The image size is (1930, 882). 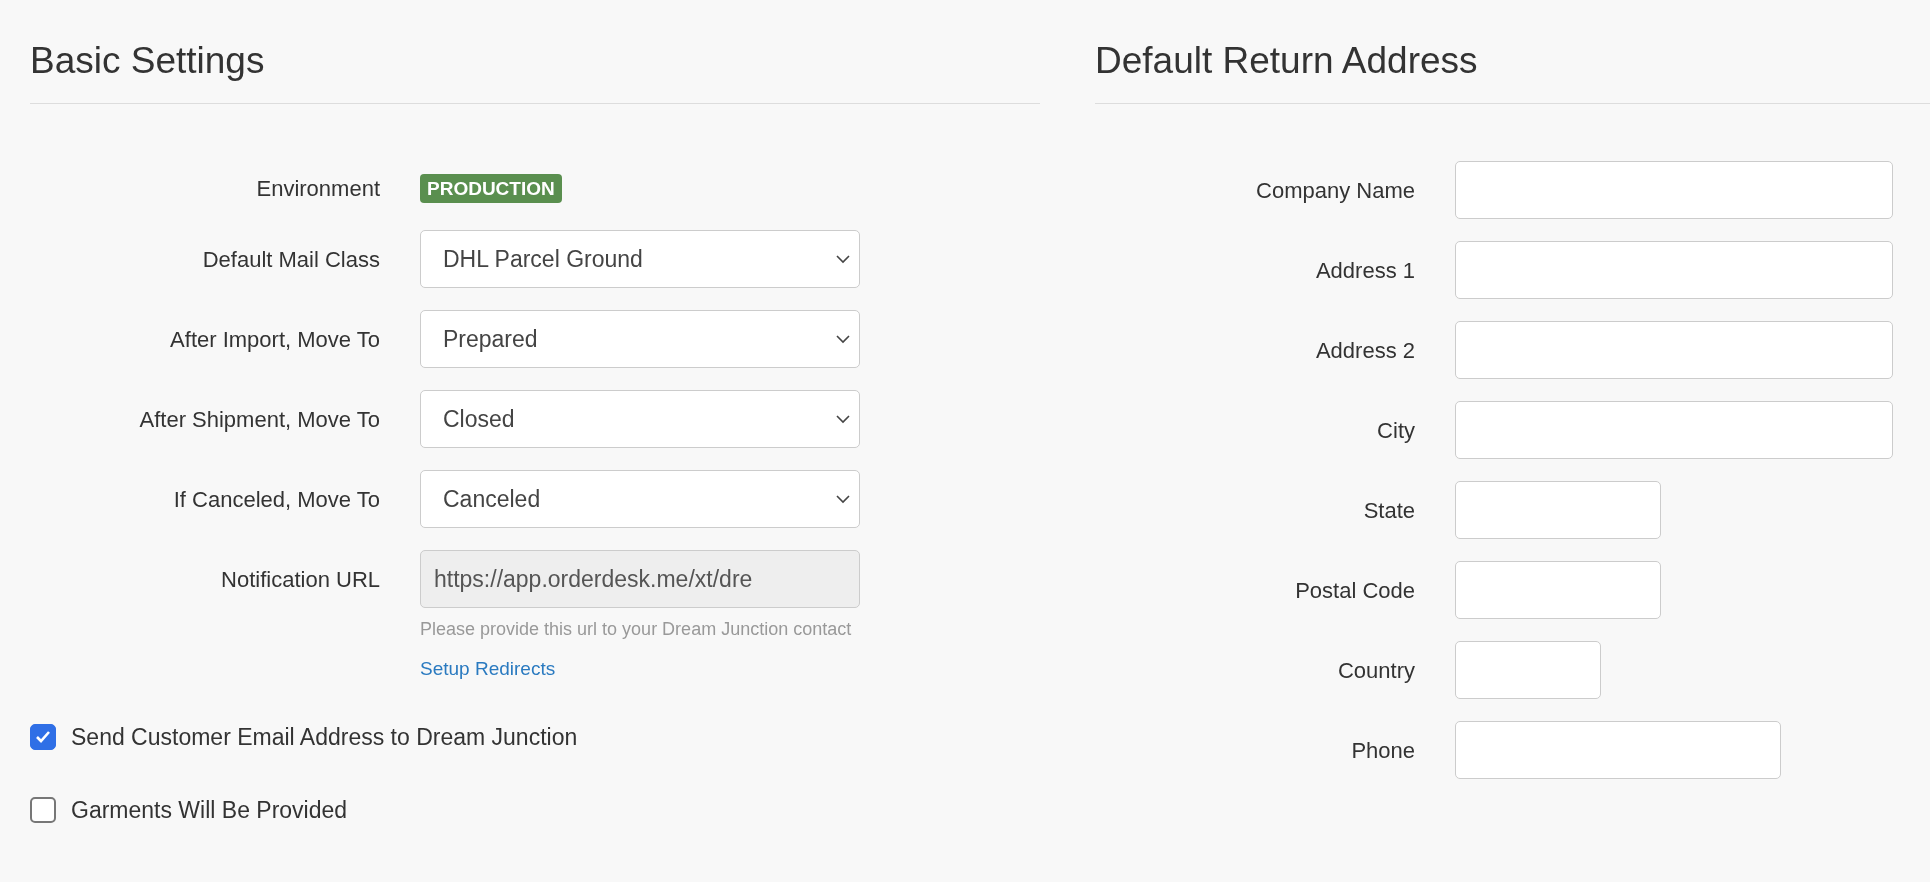 I want to click on field-label: Notification URL, so click(x=300, y=580).